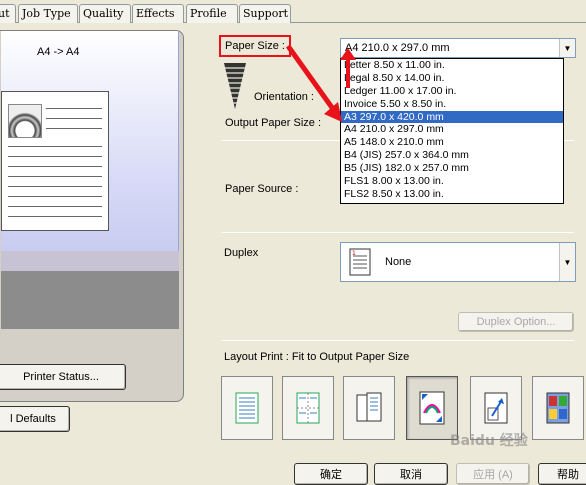 Image resolution: width=586 pixels, height=485 pixels. What do you see at coordinates (212, 13) in the screenshot?
I see `tab-profile: Profile` at bounding box center [212, 13].